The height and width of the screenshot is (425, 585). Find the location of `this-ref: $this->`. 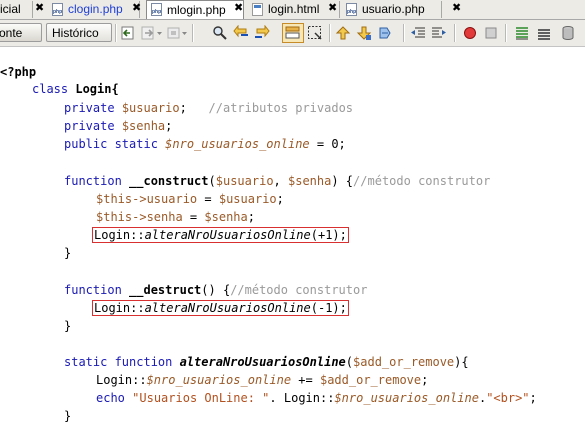

this-ref: $this-> is located at coordinates (121, 199).